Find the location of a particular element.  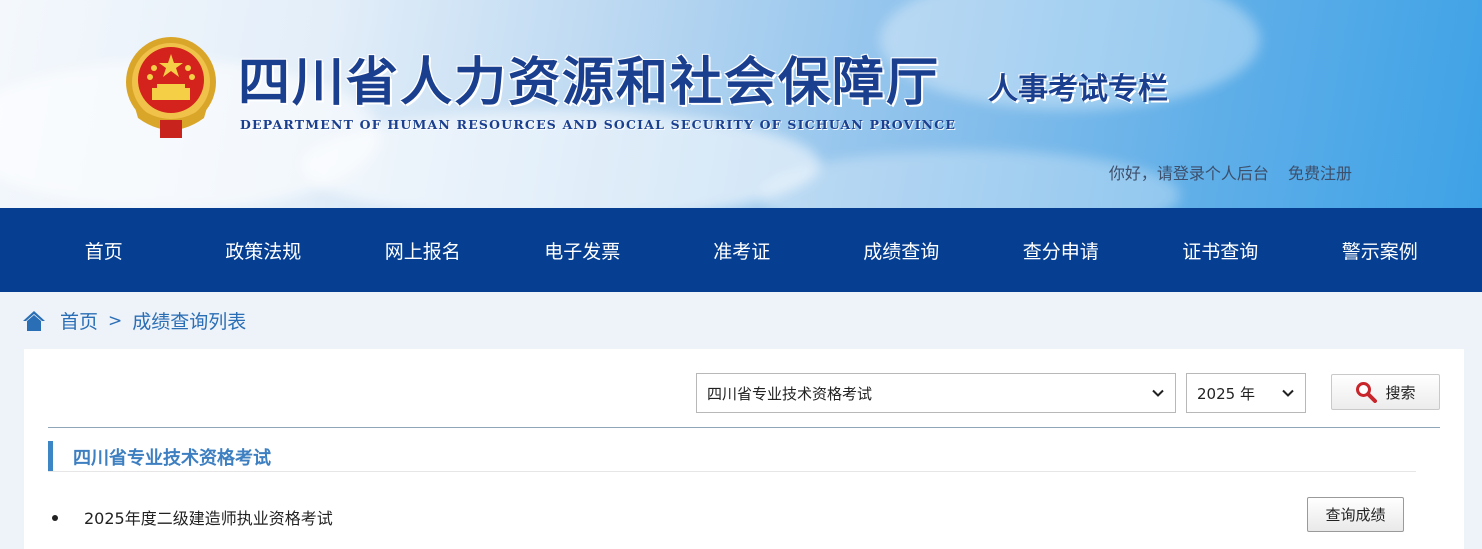

search-row: 四川省专业技术资格考试 2025 年 搜索 is located at coordinates (744, 393).